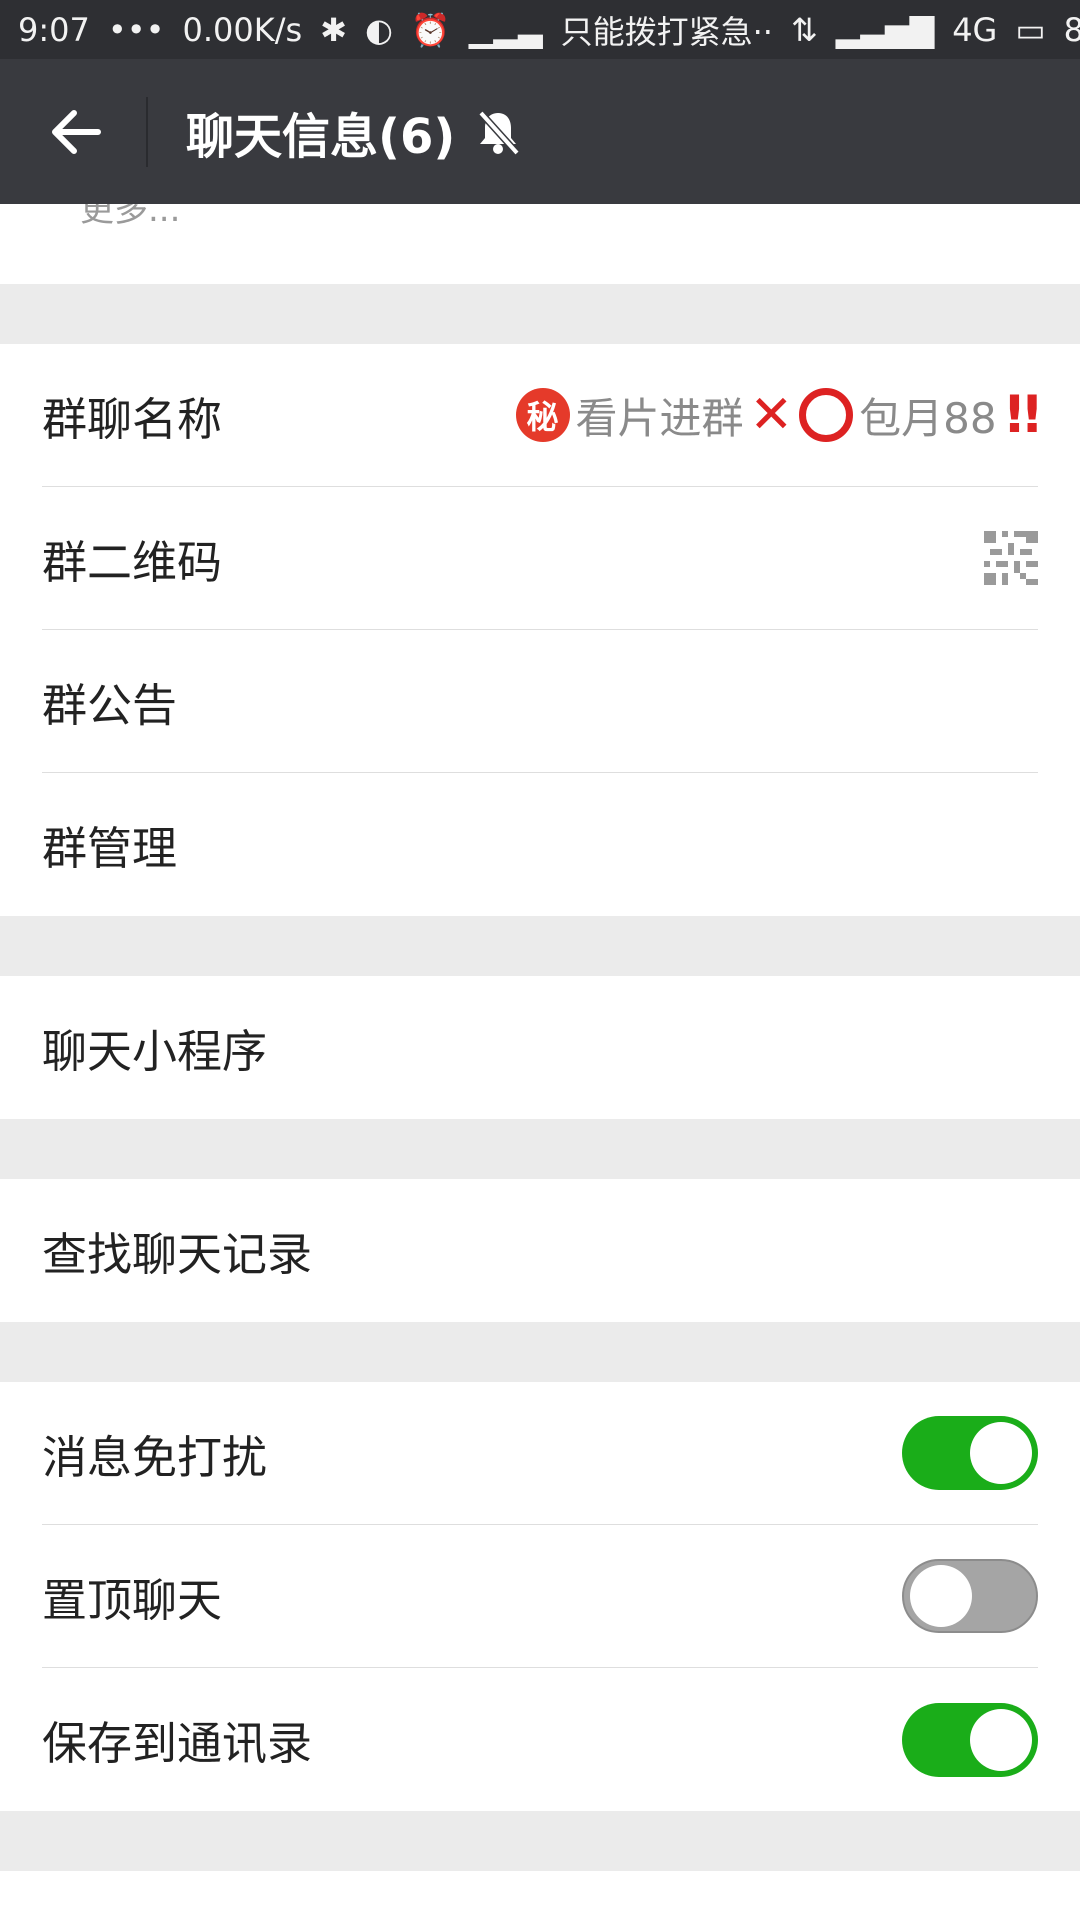  Describe the element at coordinates (1030, 29) in the screenshot. I see `battery-icon: ▭` at that location.